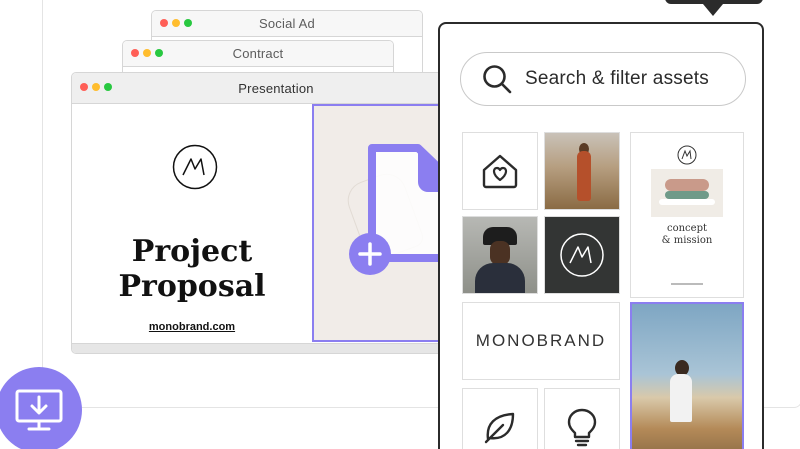 The height and width of the screenshot is (449, 800). I want to click on window-titlebar: Contract, so click(258, 54).